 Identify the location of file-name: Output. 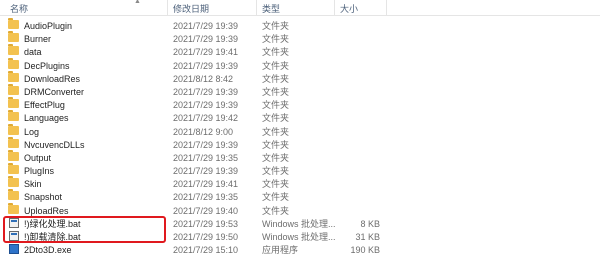
(38, 157).